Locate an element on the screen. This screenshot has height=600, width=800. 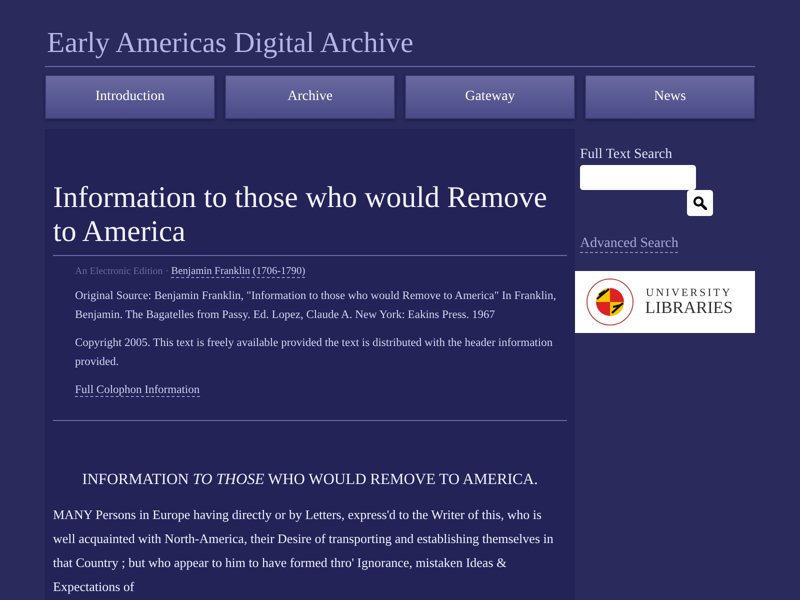
nav-button: Introduction is located at coordinates (130, 97).